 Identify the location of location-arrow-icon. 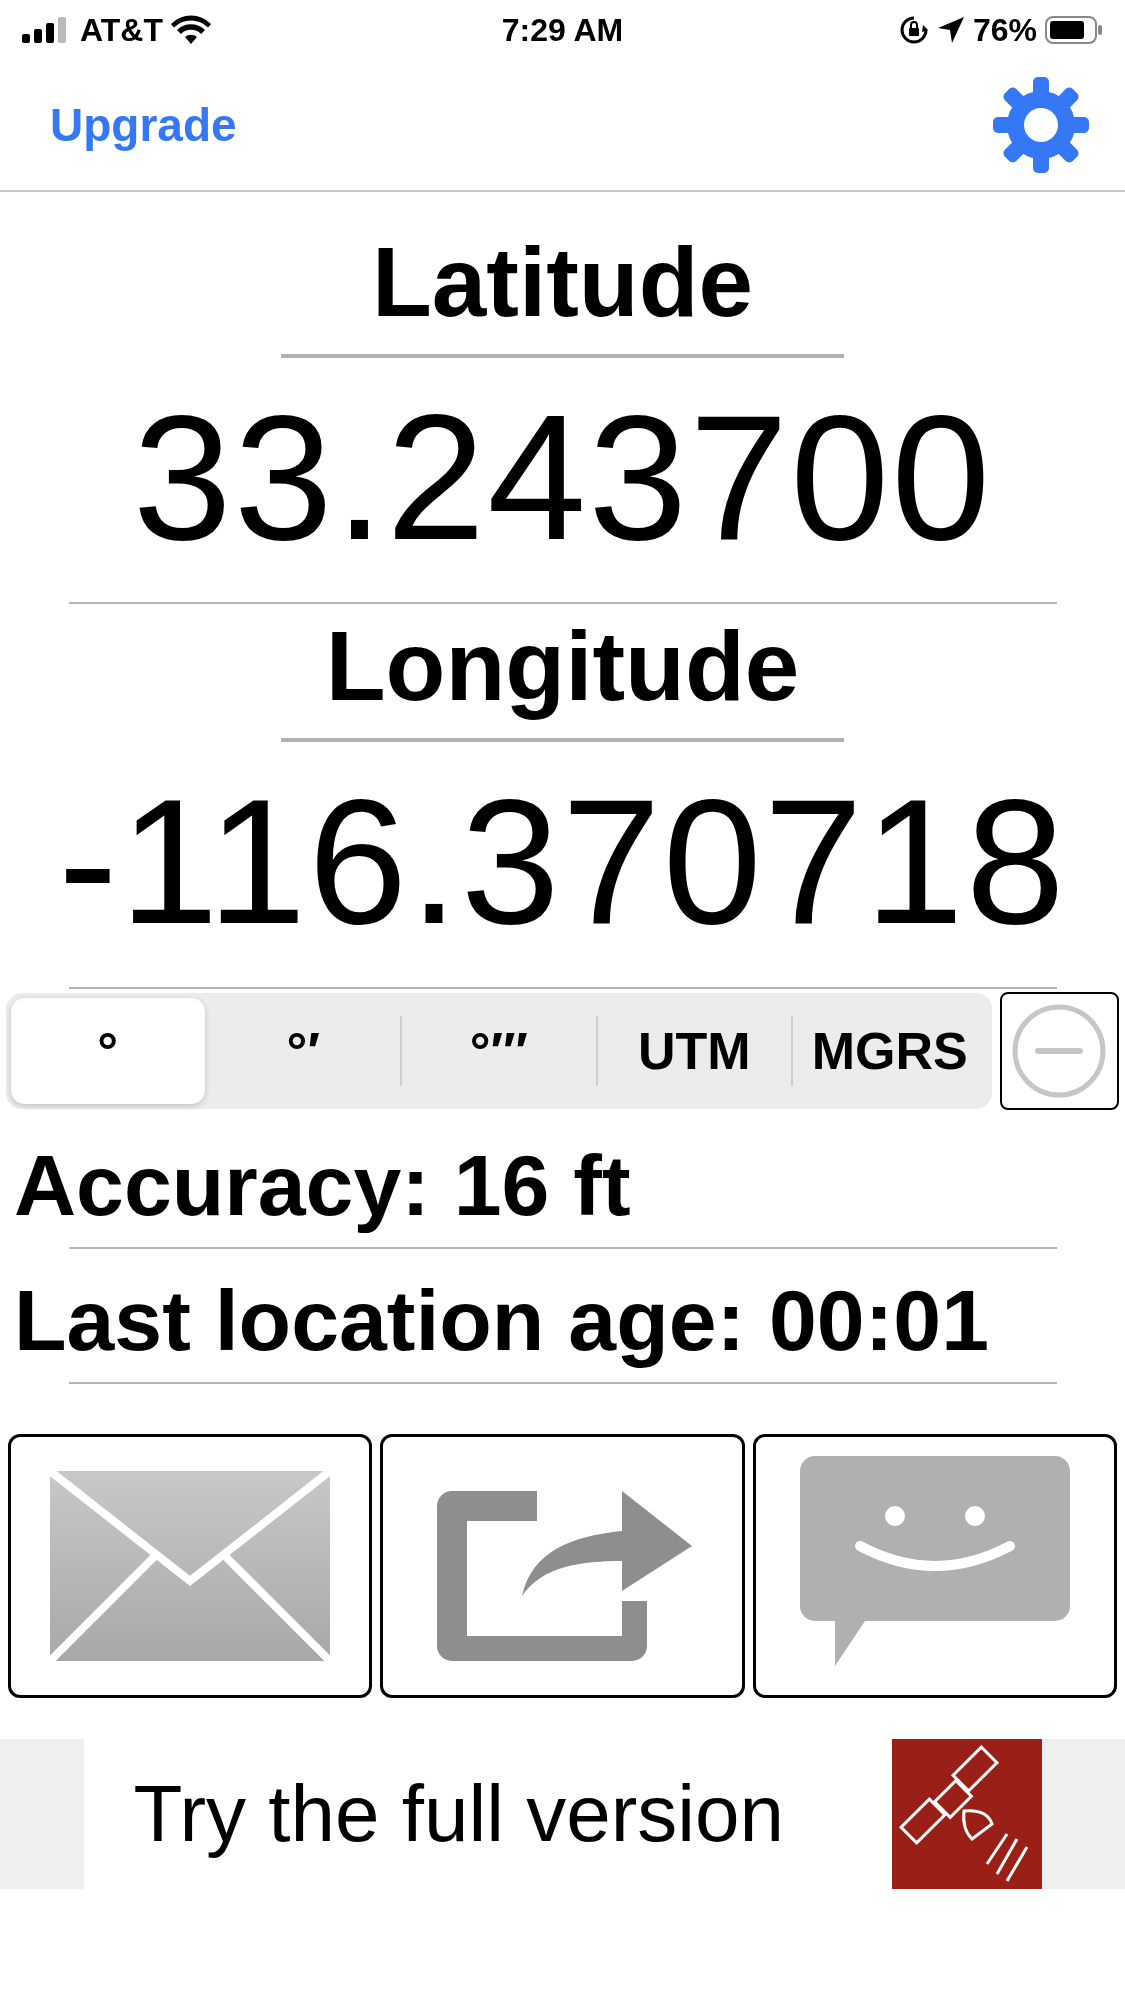
(950, 30).